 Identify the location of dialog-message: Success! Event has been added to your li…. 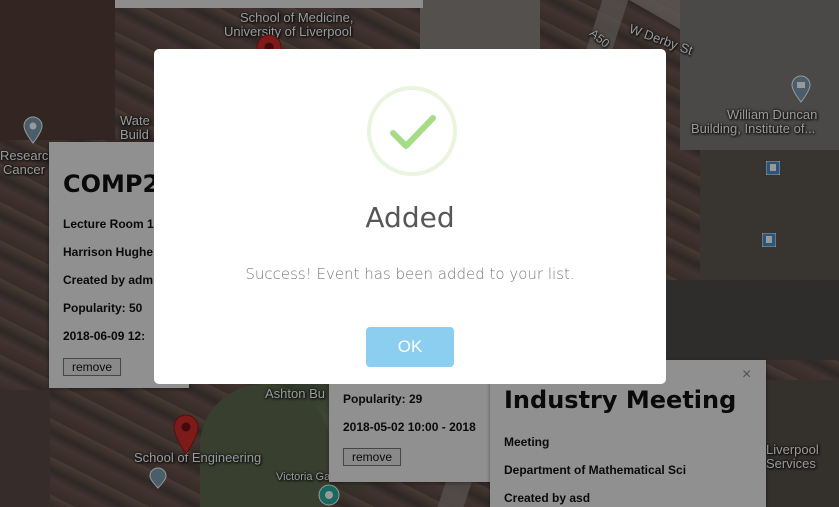
(410, 274).